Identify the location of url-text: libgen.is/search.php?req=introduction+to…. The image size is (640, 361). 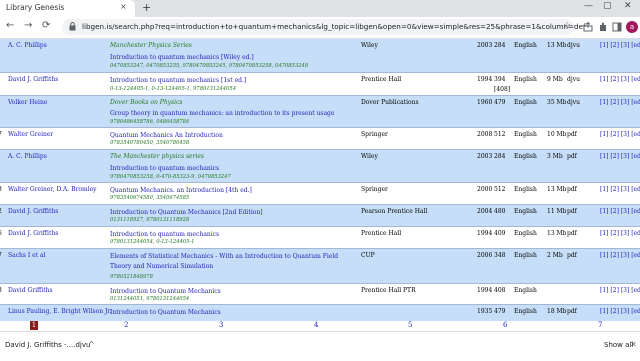
(334, 26).